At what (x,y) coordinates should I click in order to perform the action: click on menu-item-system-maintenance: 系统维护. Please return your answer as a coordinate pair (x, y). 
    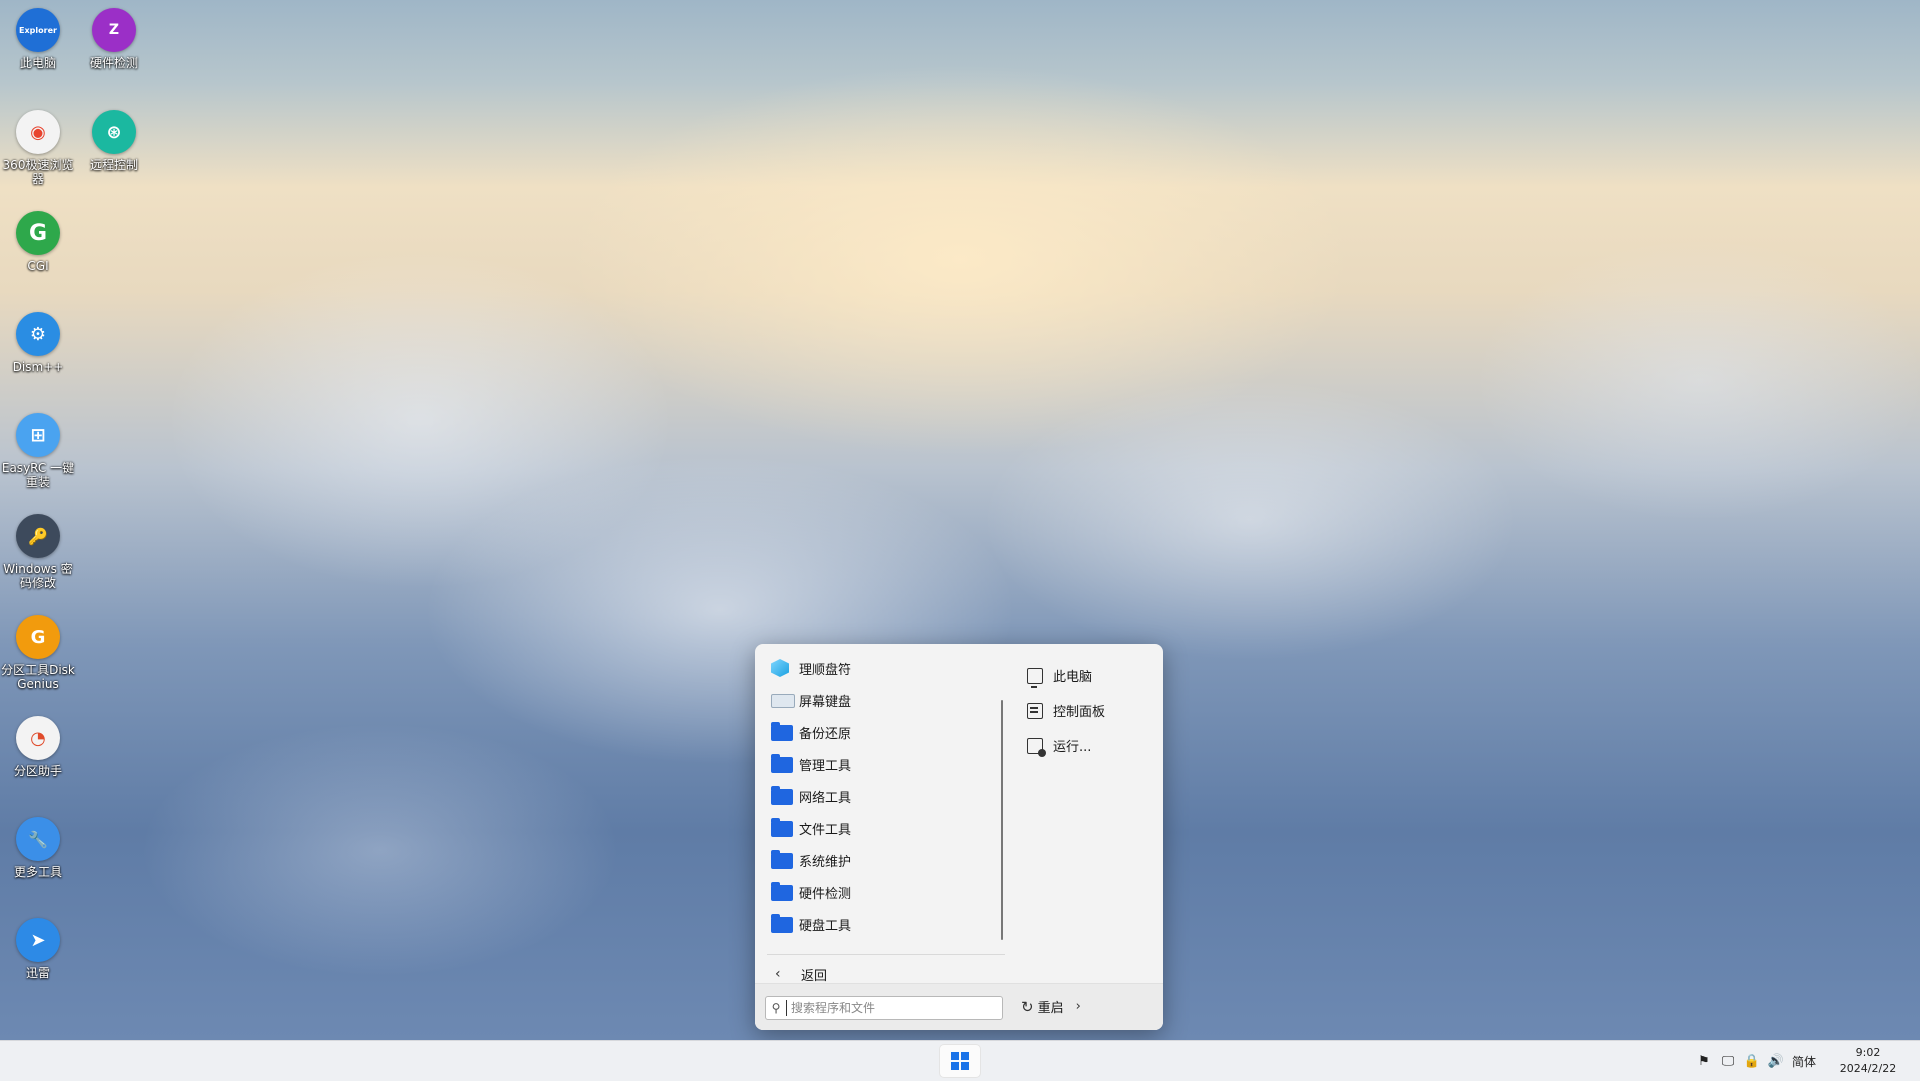
    Looking at the image, I should click on (883, 860).